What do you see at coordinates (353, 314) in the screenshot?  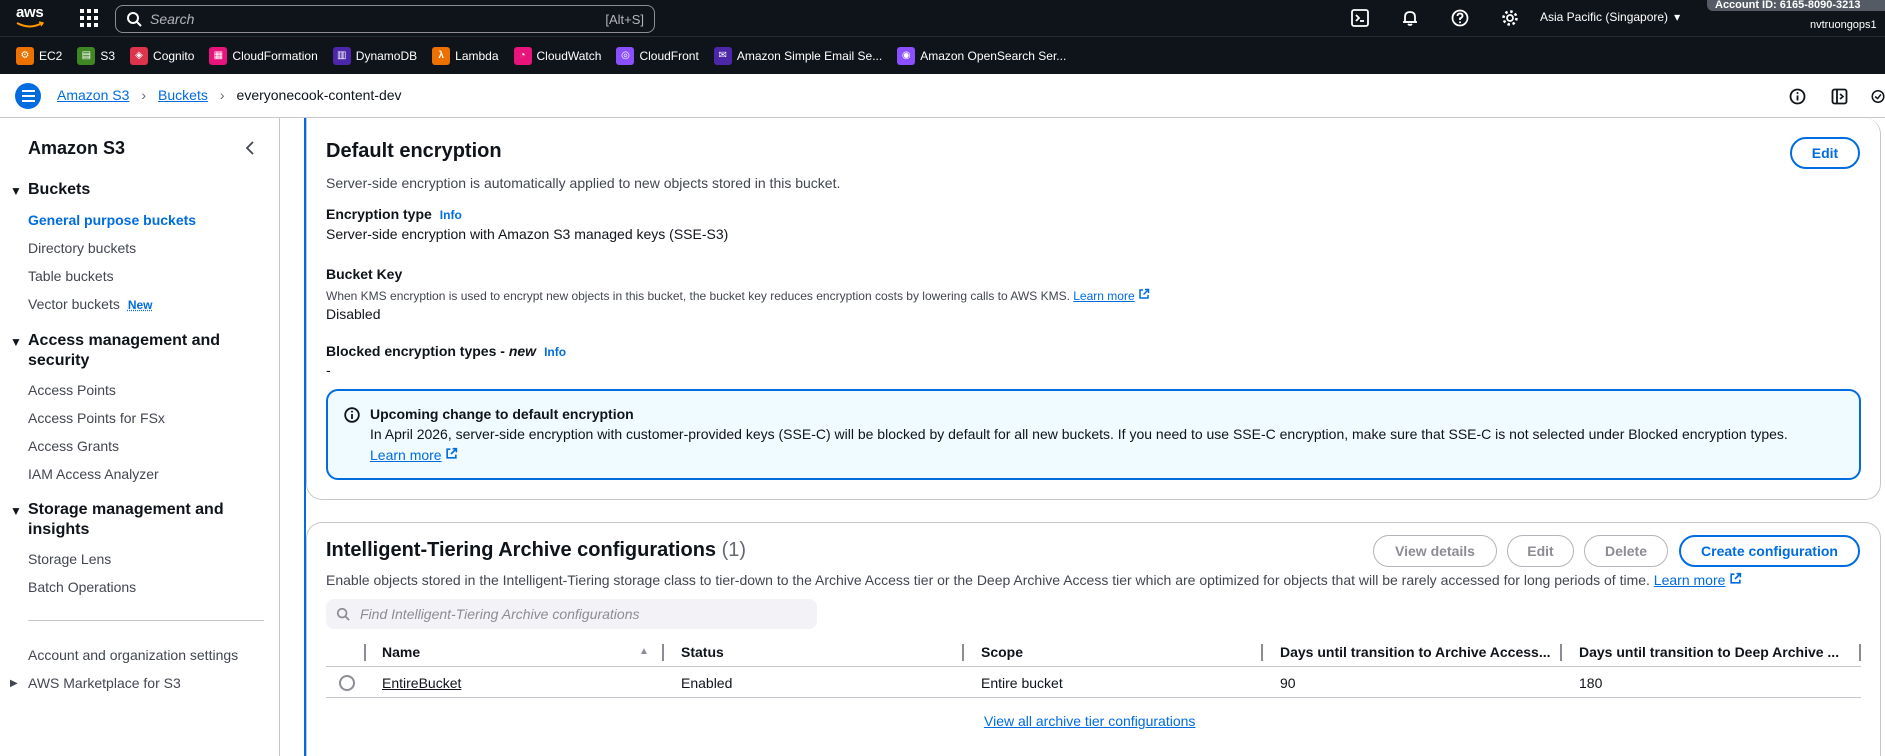 I see `bucket-key-value: Disabled` at bounding box center [353, 314].